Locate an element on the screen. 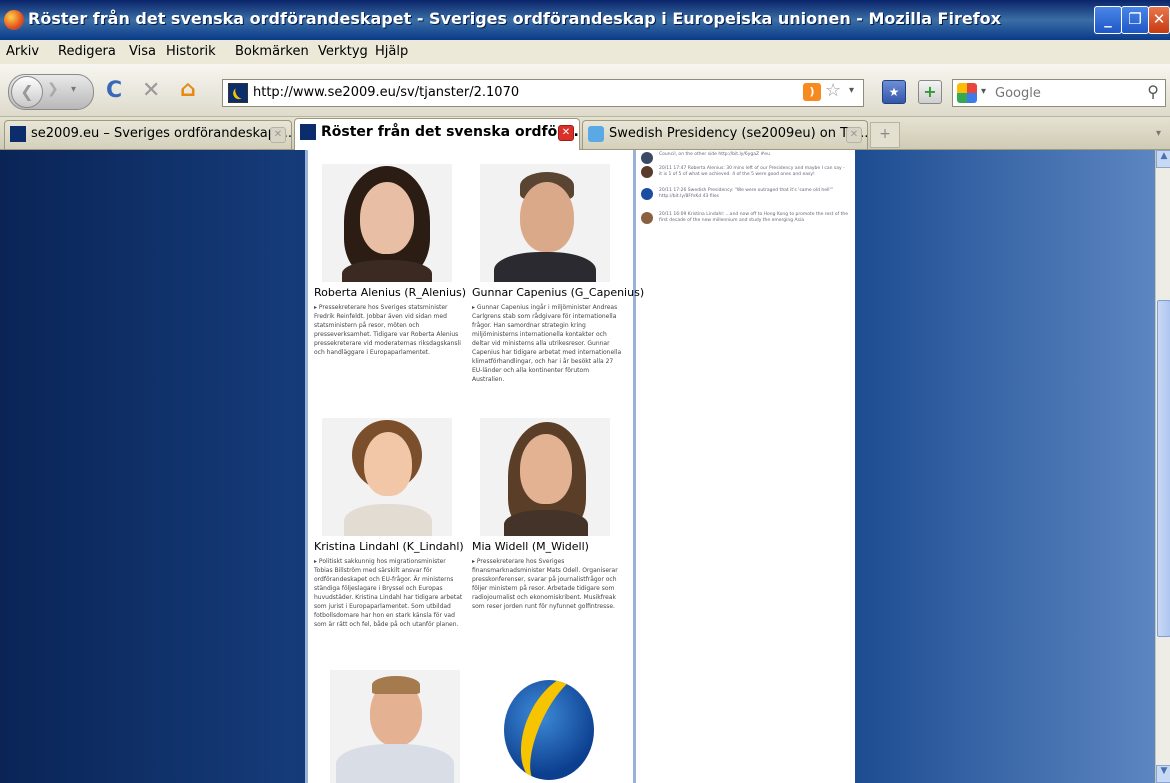 Image resolution: width=1170 pixels, height=783 pixels. url-dropdown-icon: ▾ is located at coordinates (851, 90).